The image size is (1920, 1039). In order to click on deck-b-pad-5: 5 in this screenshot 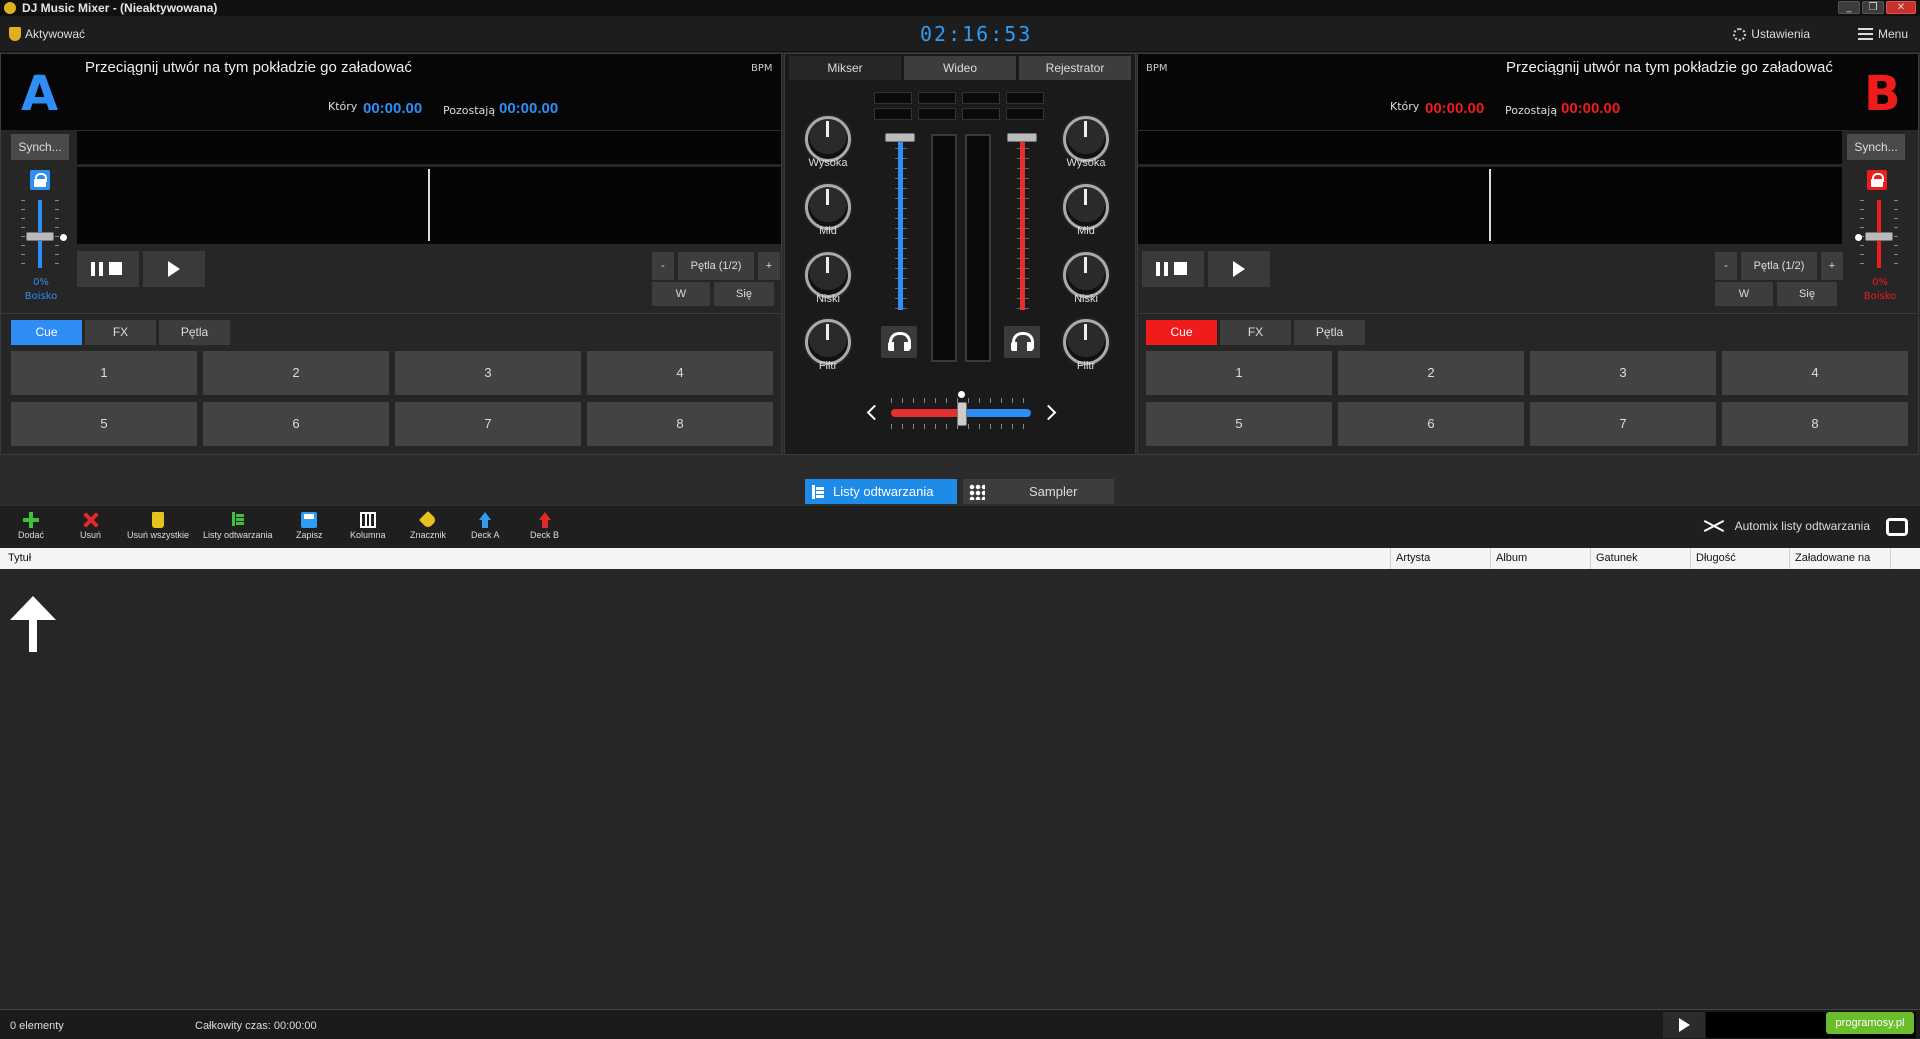, I will do `click(1239, 424)`.